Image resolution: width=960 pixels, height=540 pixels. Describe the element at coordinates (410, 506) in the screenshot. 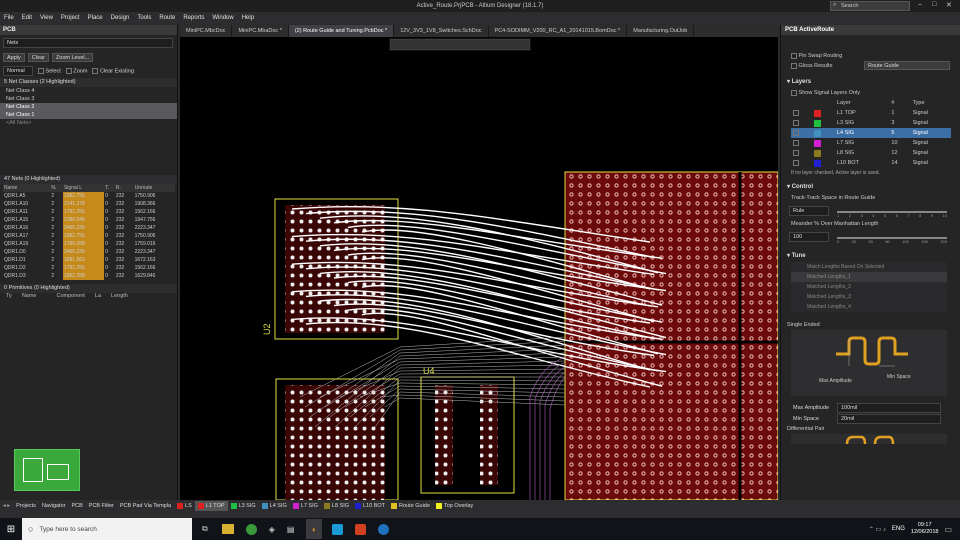

I see `layer-tab: Route Guide` at that location.